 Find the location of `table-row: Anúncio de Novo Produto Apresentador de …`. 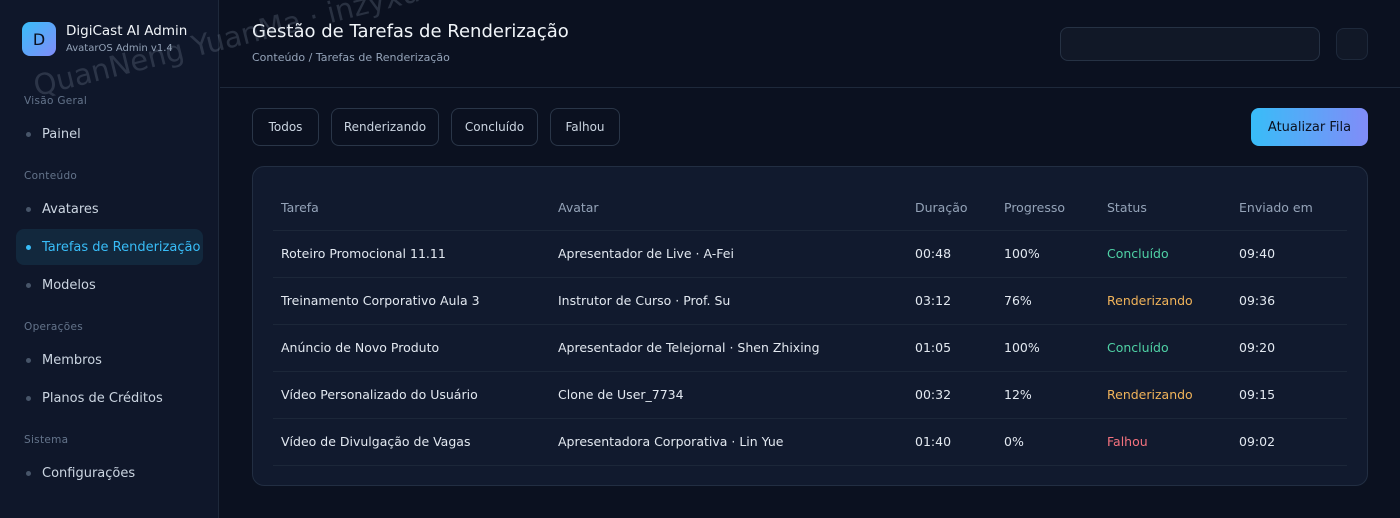

table-row: Anúncio de Novo Produto Apresentador de … is located at coordinates (810, 348).